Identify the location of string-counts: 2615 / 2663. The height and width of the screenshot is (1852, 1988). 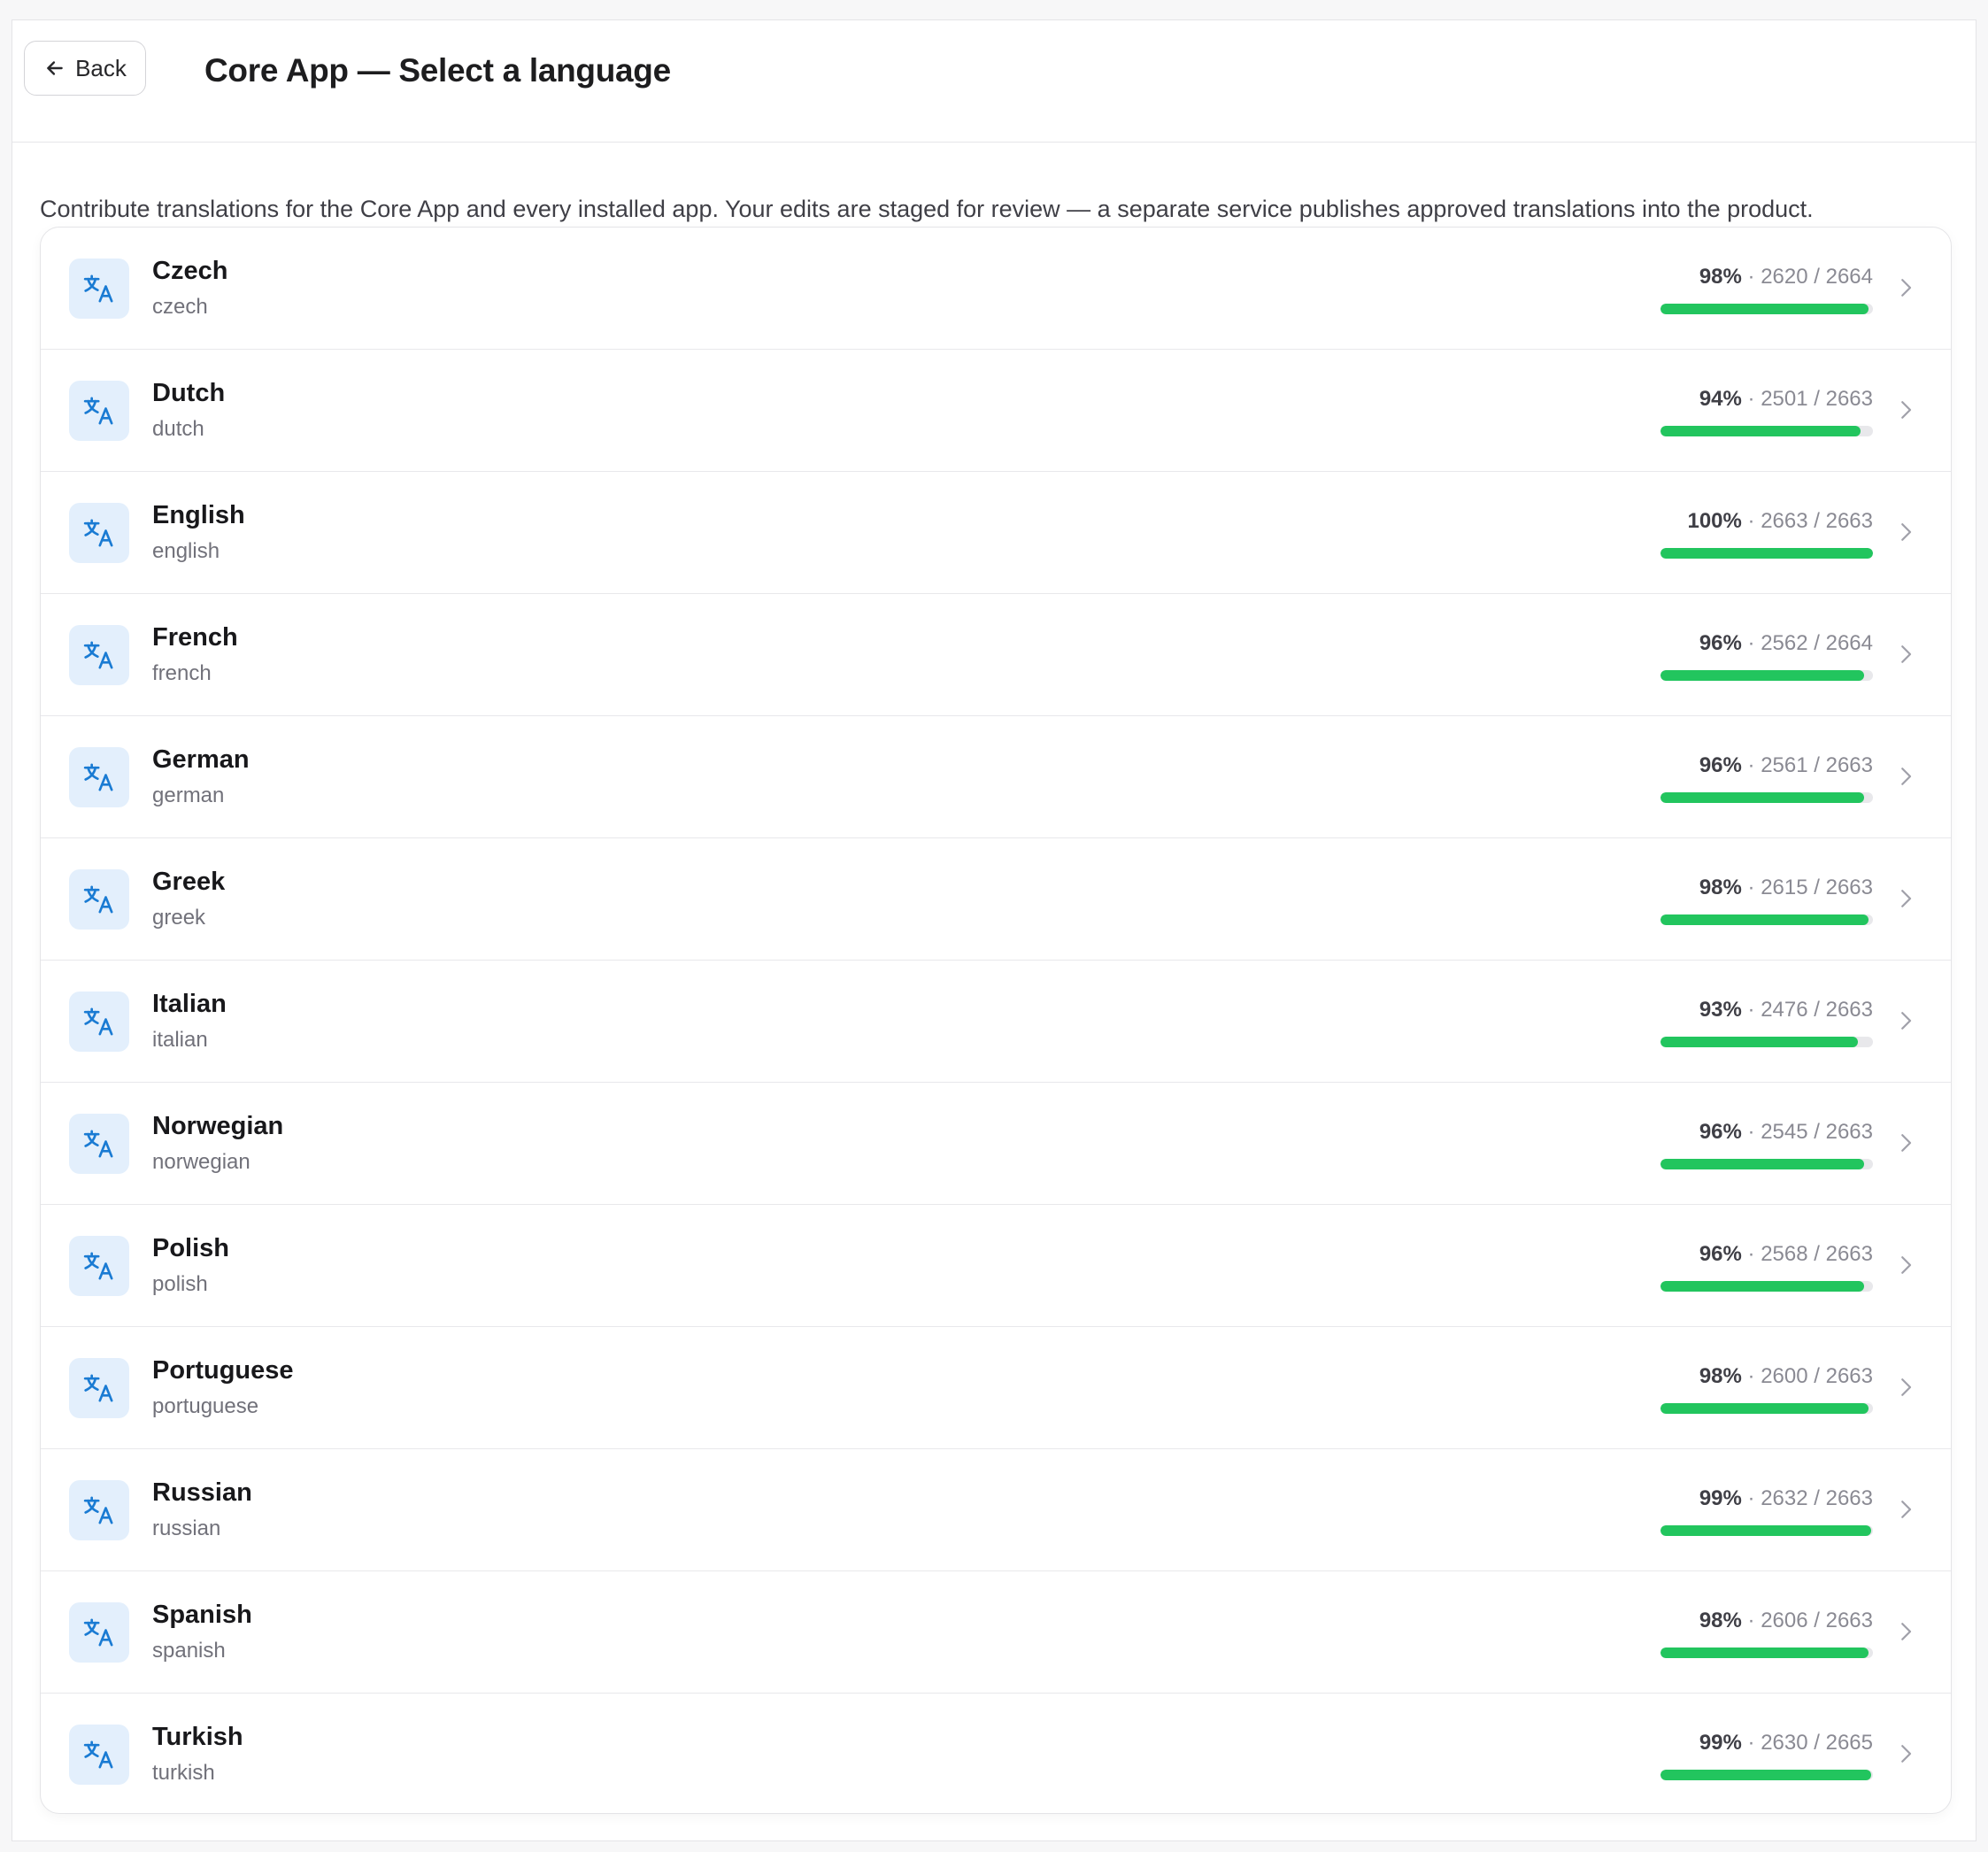
(1817, 888).